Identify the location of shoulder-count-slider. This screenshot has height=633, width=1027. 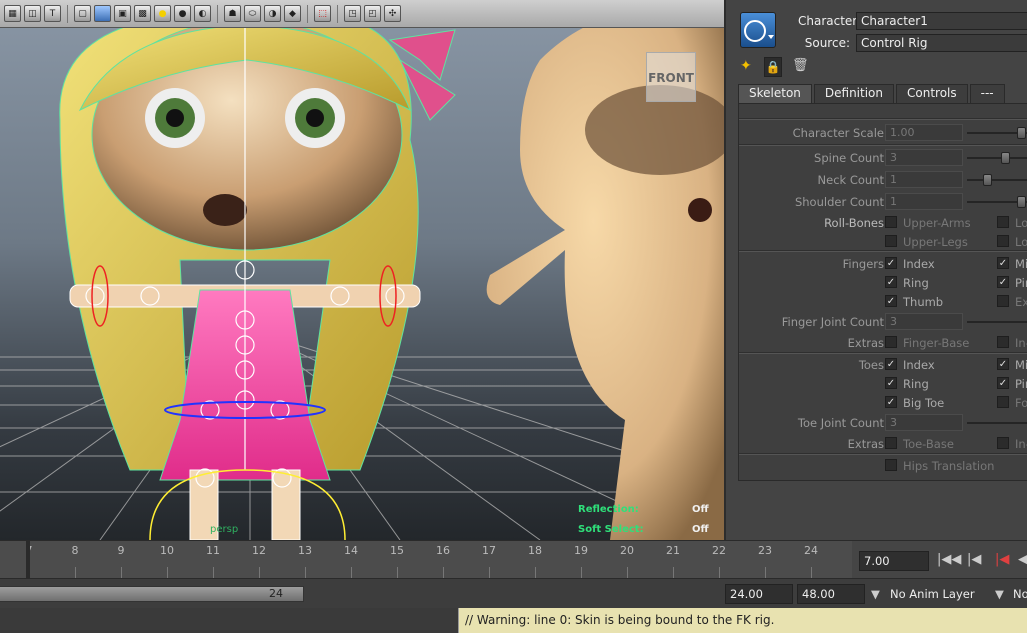
(997, 202).